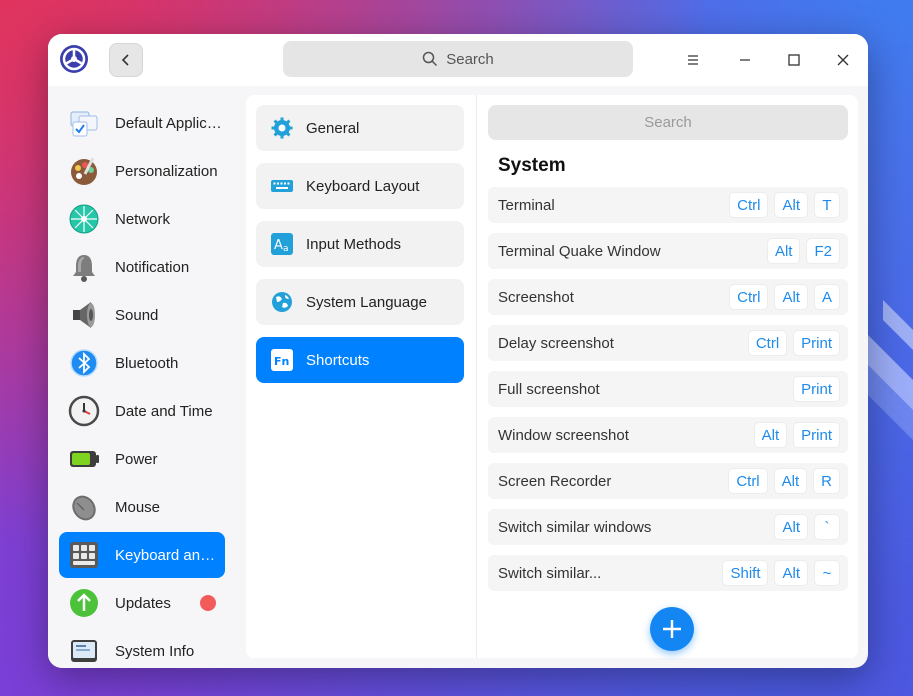  I want to click on key-combo: Print, so click(816, 389).